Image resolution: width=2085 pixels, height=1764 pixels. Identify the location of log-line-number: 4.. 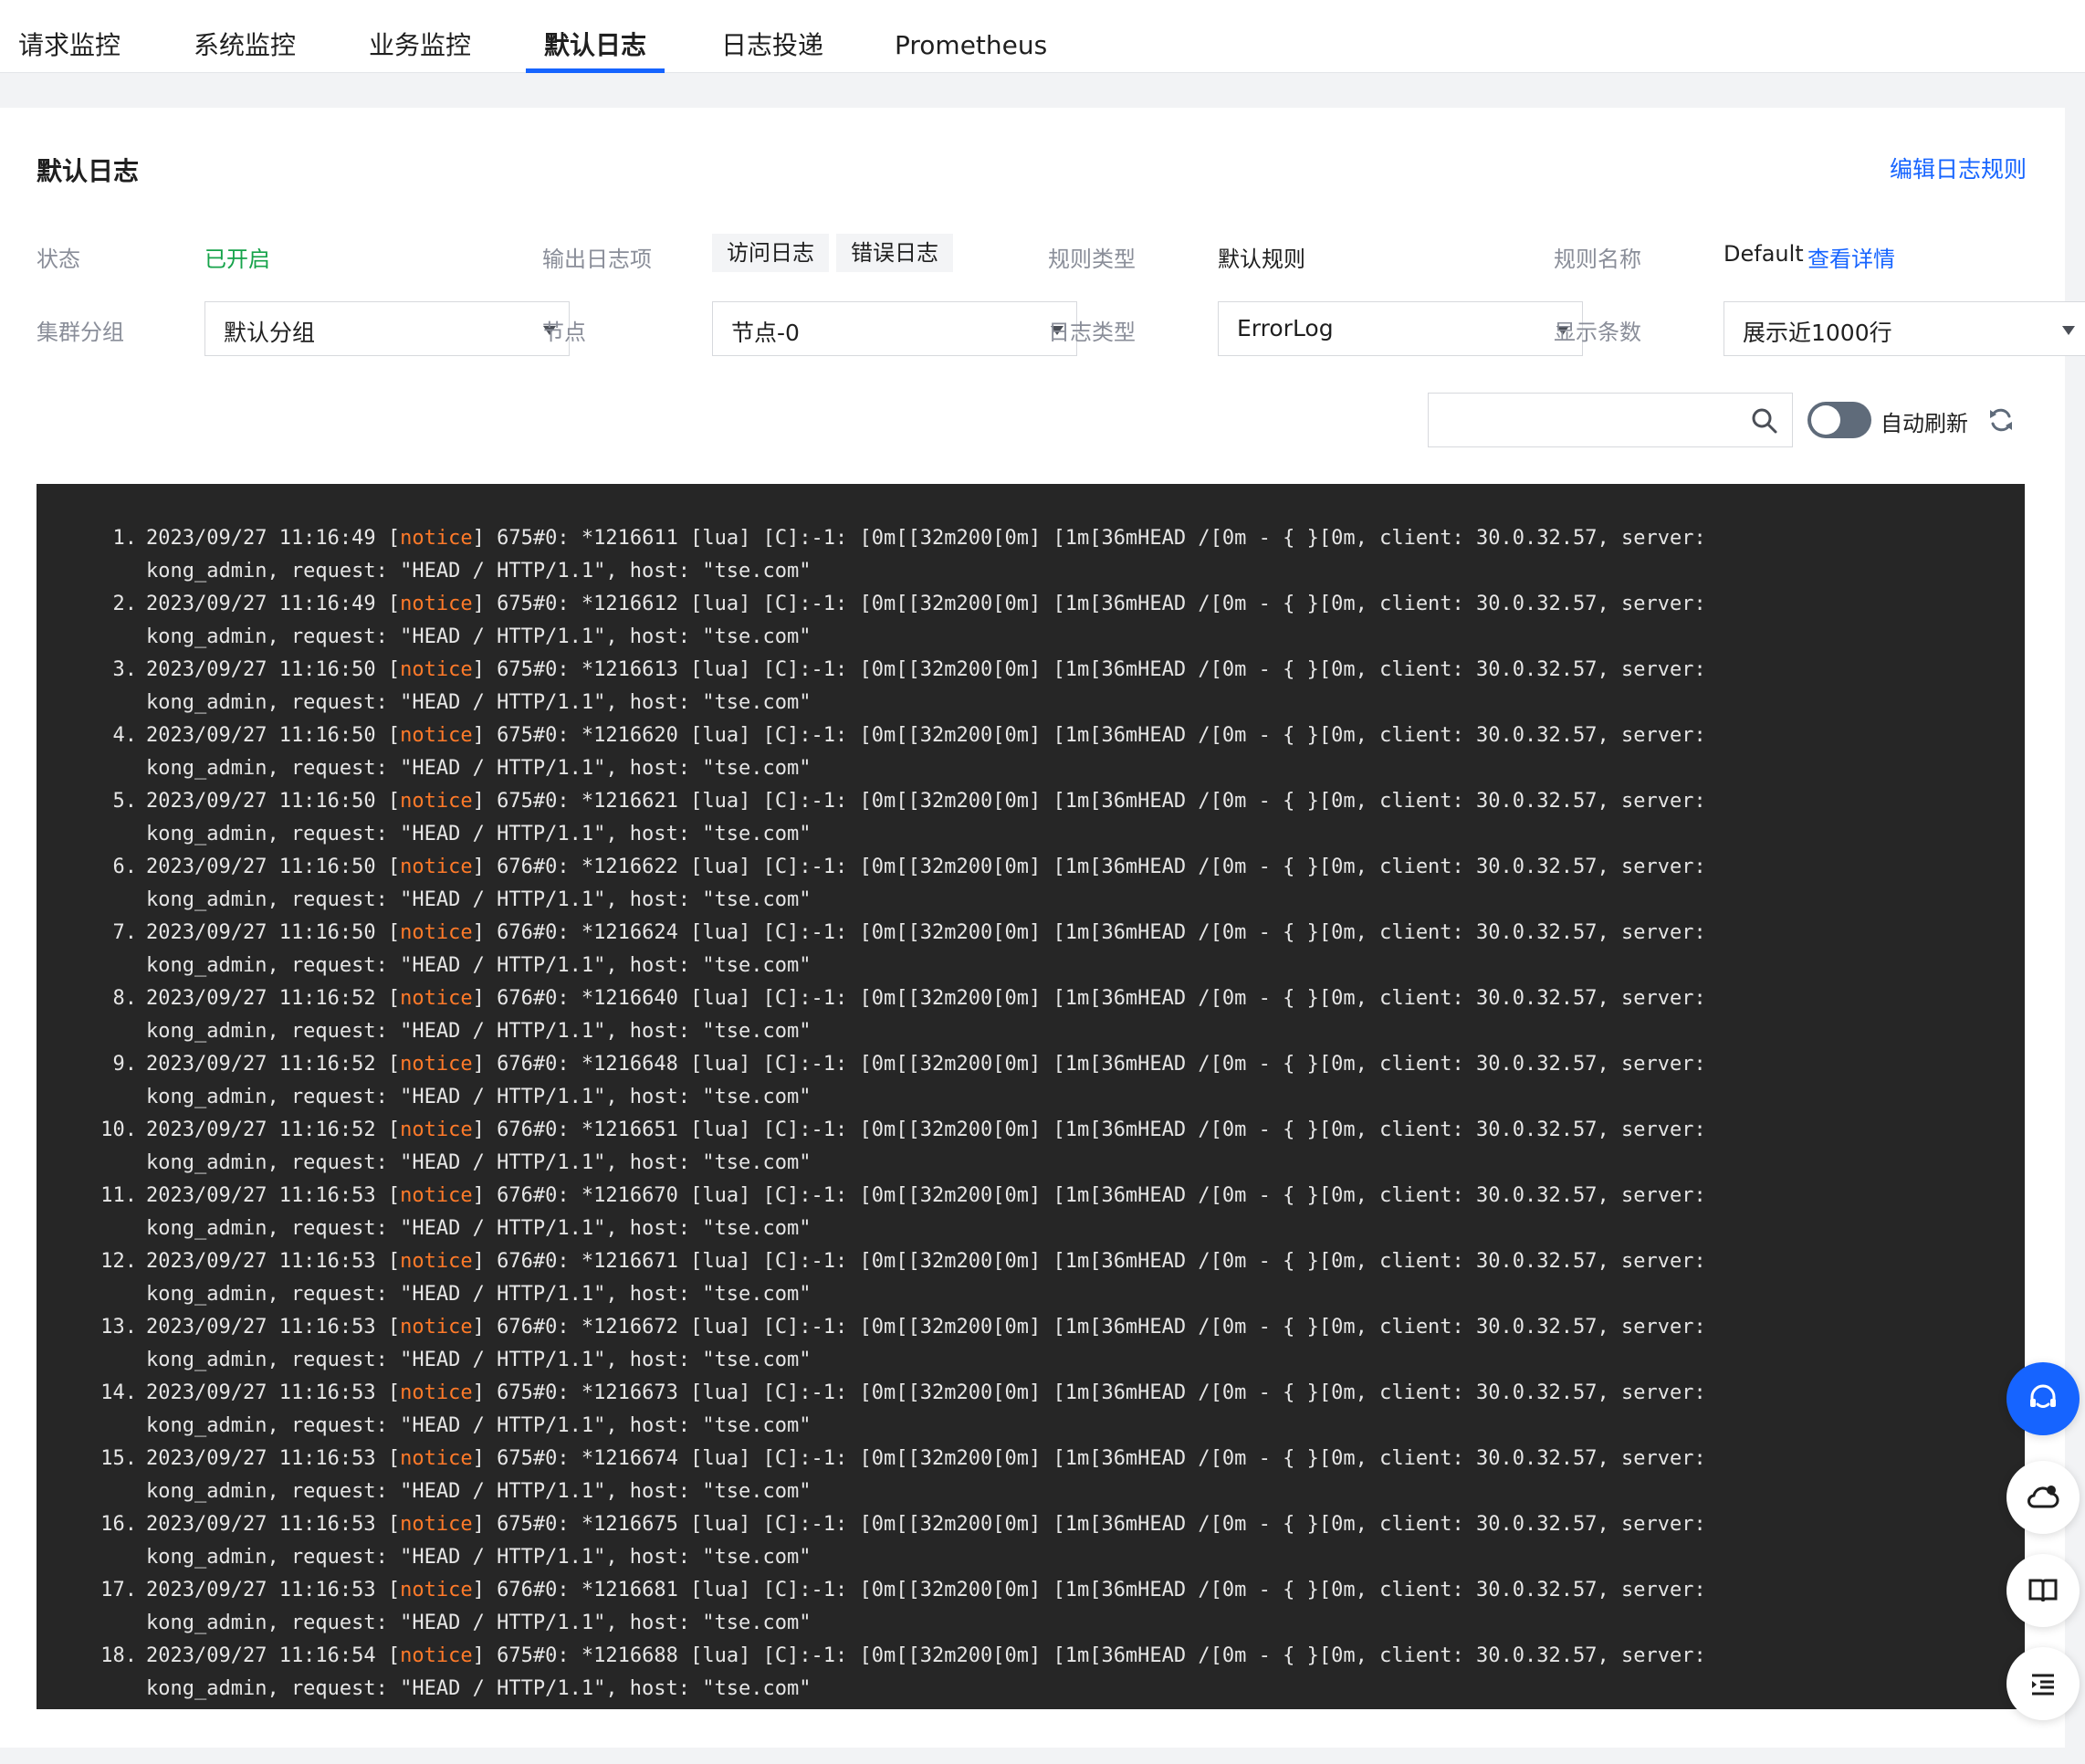
(125, 735).